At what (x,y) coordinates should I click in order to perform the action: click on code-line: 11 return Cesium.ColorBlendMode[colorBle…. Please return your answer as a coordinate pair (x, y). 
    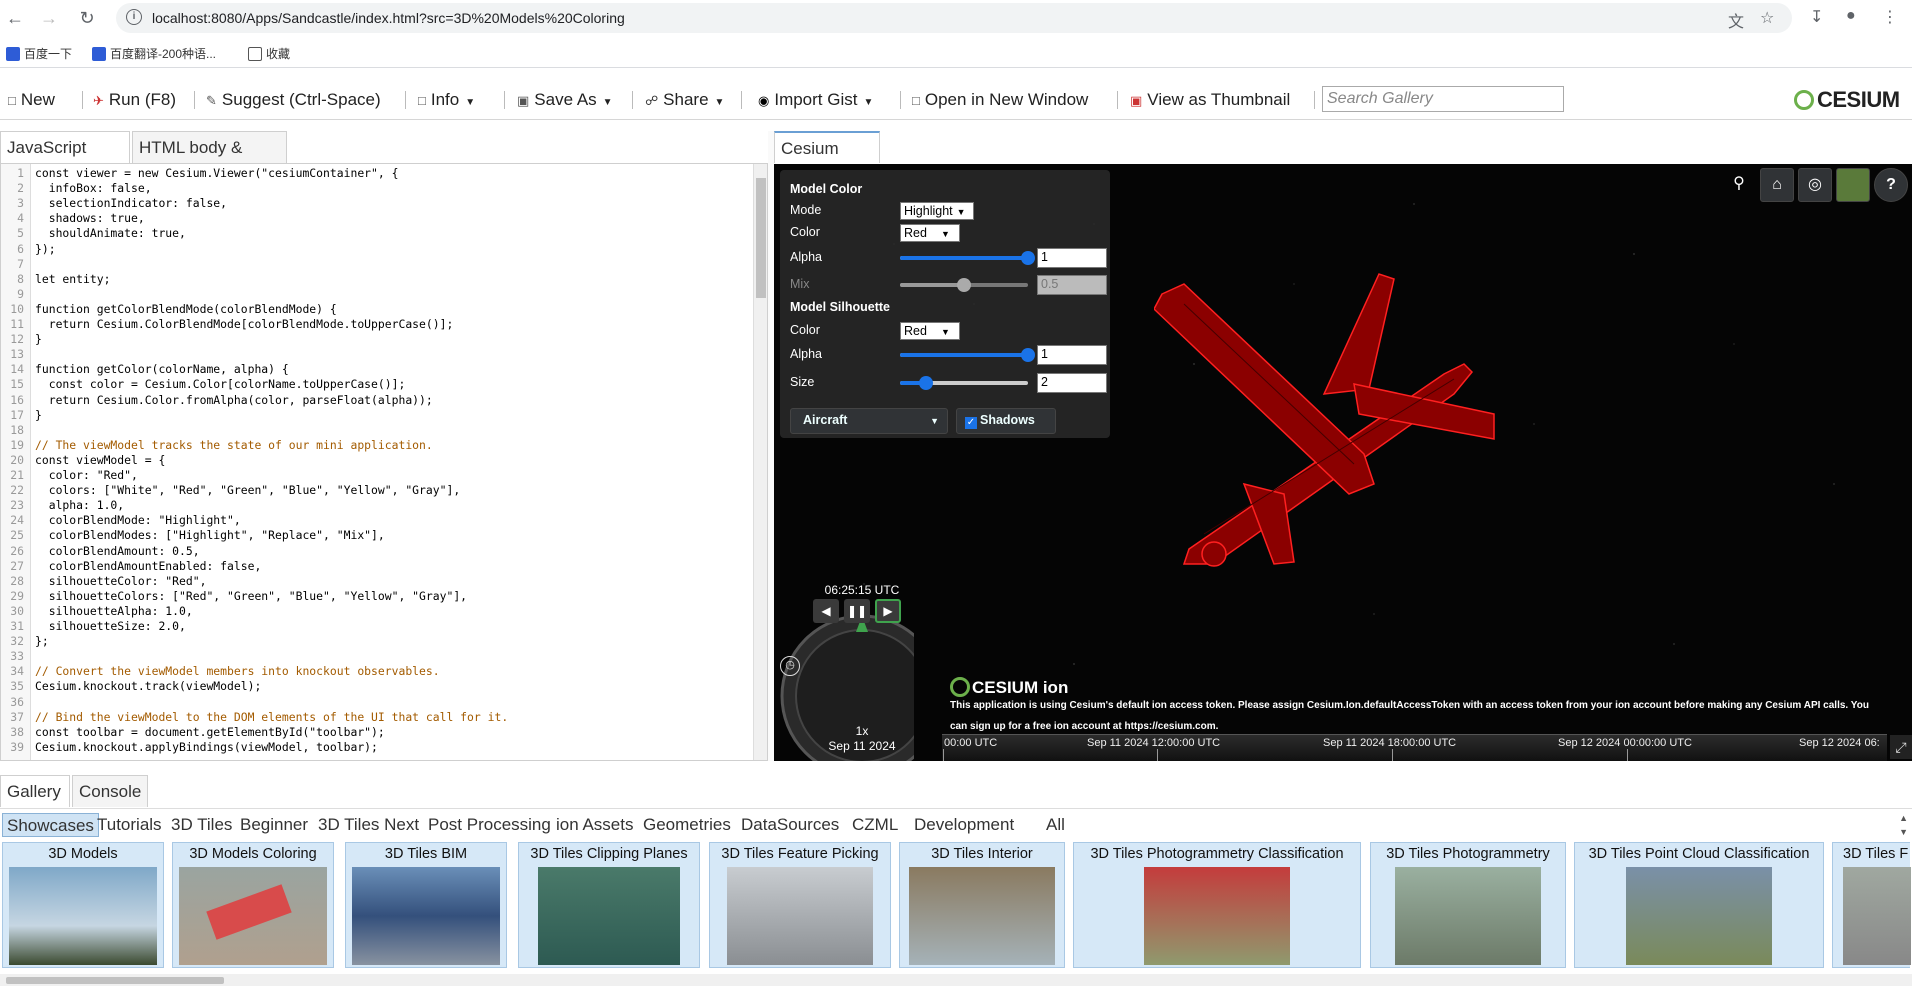
    Looking at the image, I should click on (371, 324).